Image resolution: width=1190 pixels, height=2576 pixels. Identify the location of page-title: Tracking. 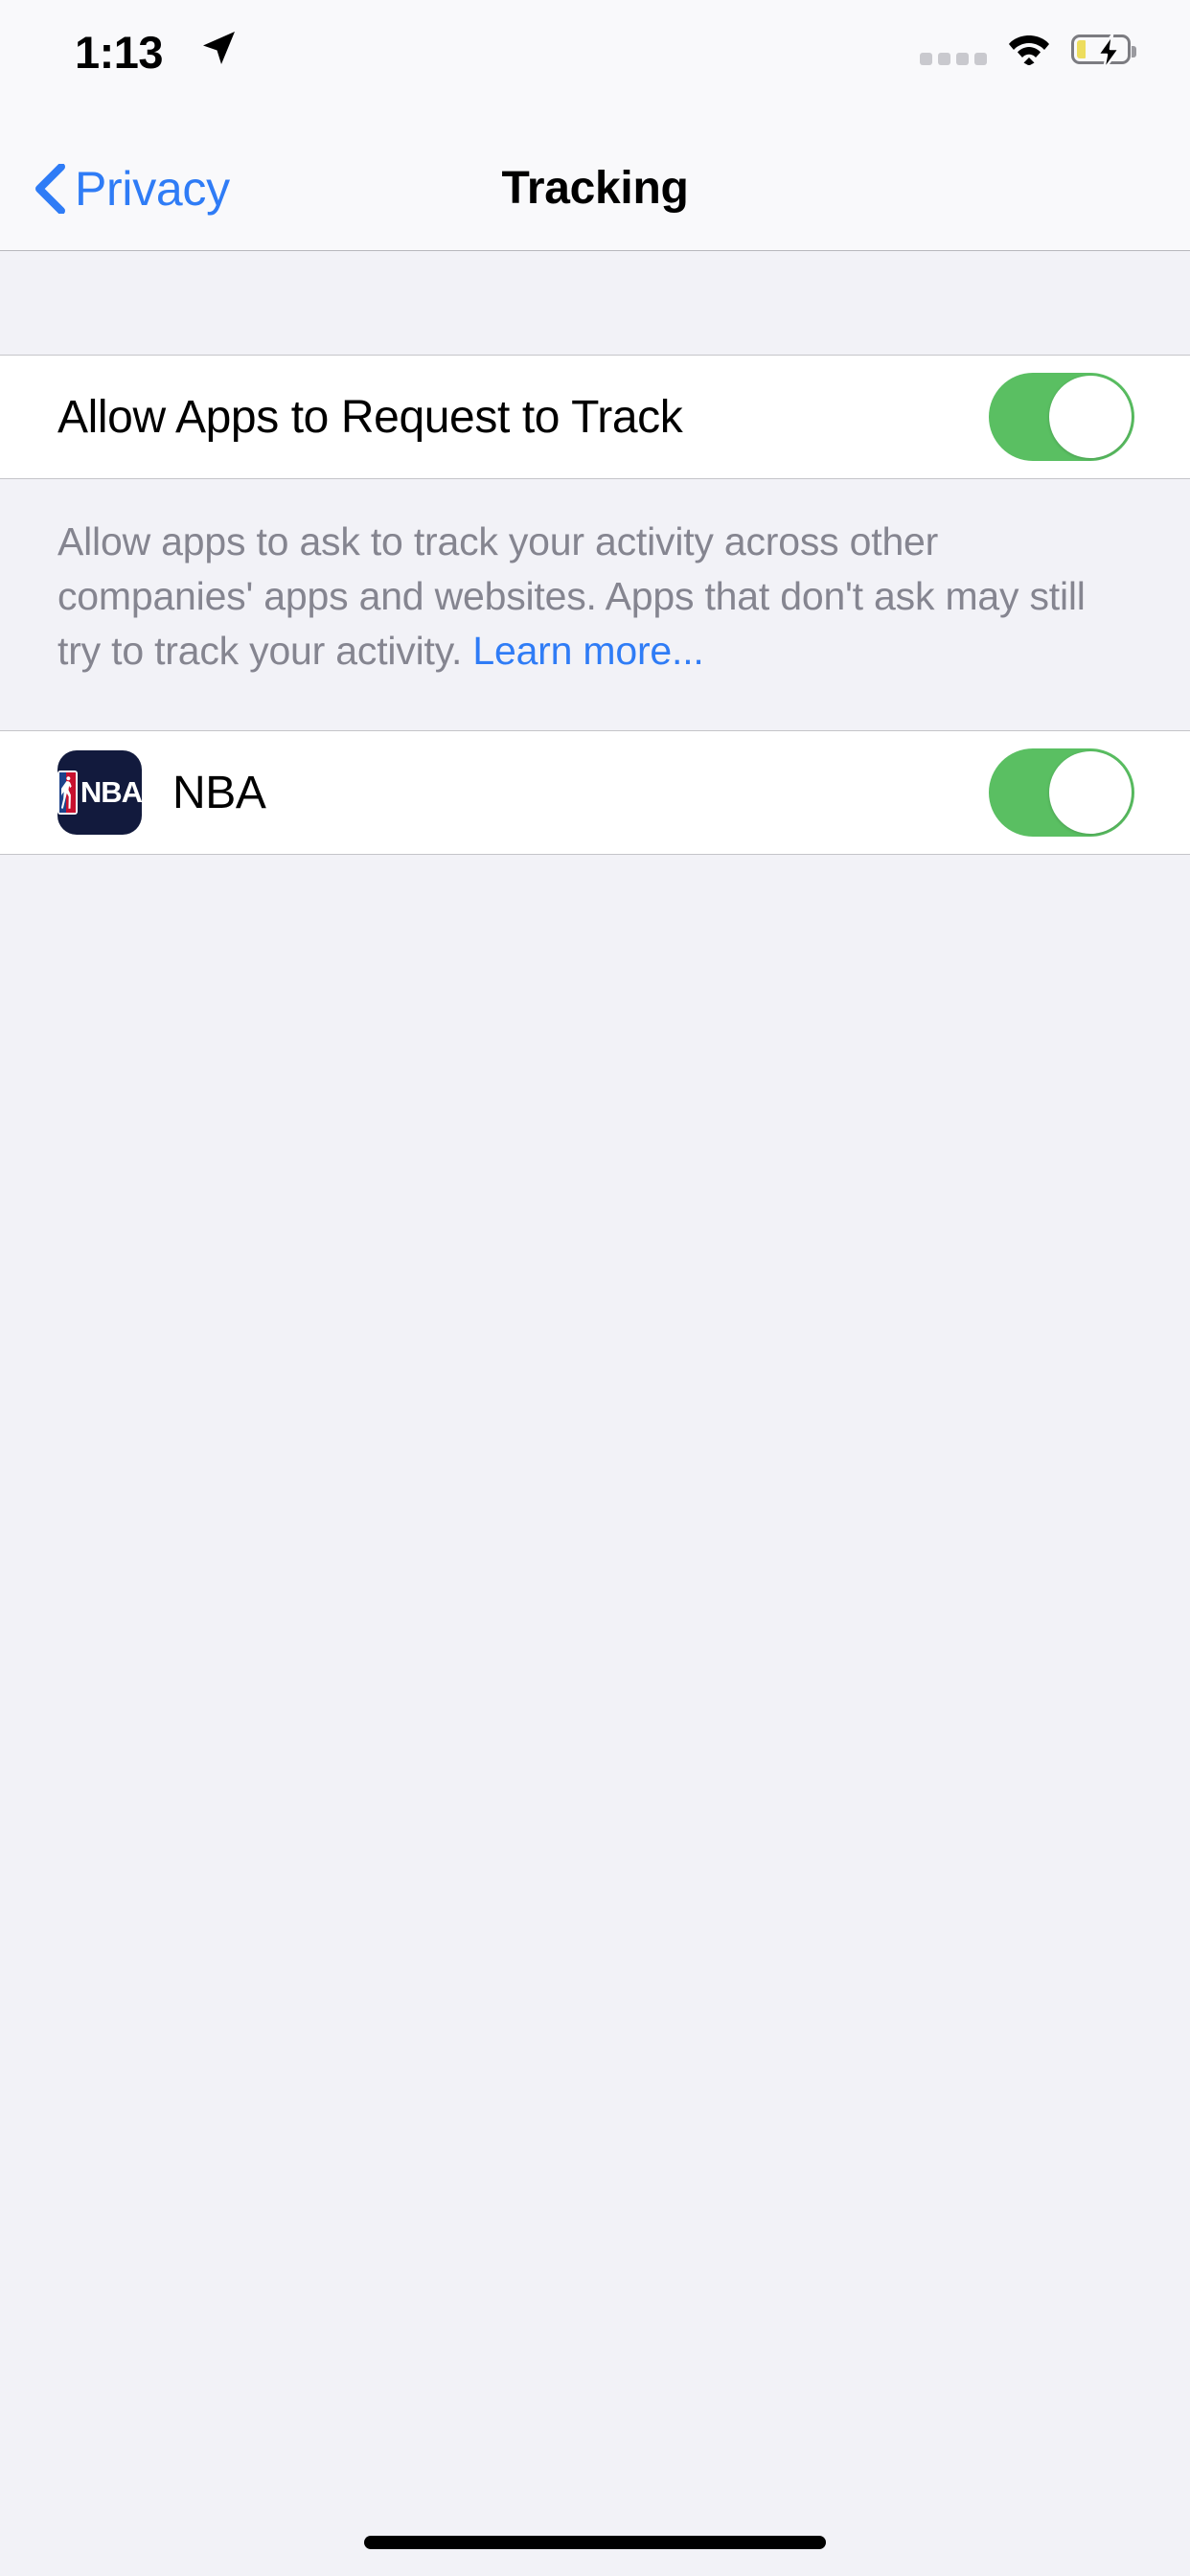
(595, 188).